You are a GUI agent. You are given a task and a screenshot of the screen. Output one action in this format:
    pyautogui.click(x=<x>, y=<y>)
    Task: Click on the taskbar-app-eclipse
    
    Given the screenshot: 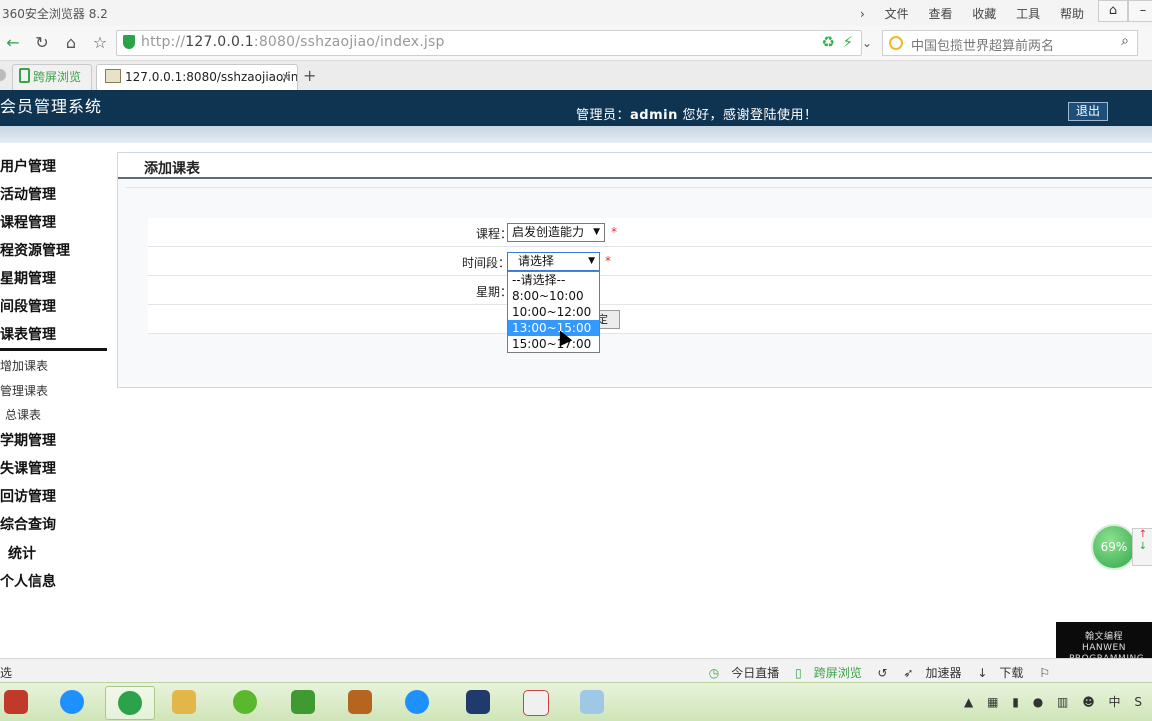 What is the action you would take?
    pyautogui.click(x=478, y=702)
    